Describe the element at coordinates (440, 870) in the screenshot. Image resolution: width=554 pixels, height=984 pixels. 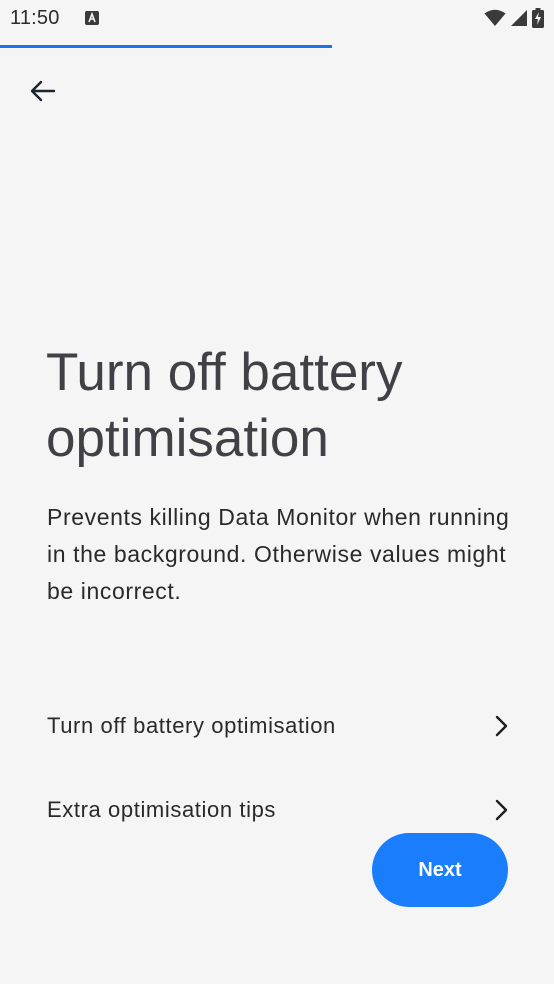
I see `next-button: Next` at that location.